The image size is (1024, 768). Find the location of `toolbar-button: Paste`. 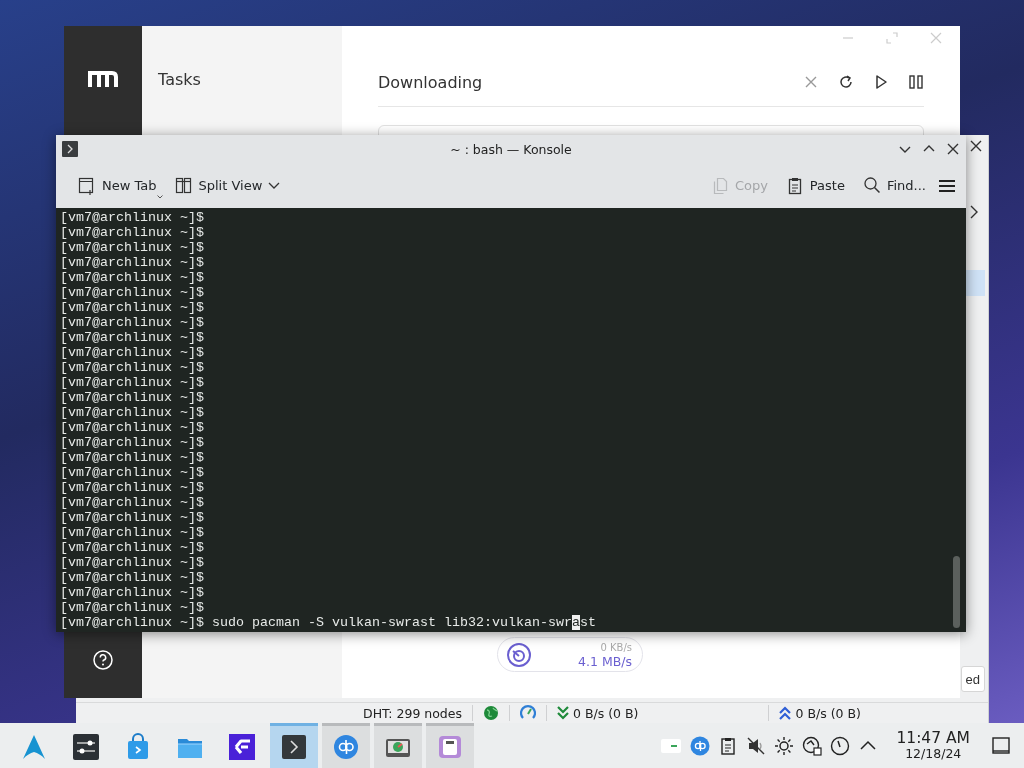

toolbar-button: Paste is located at coordinates (815, 185).